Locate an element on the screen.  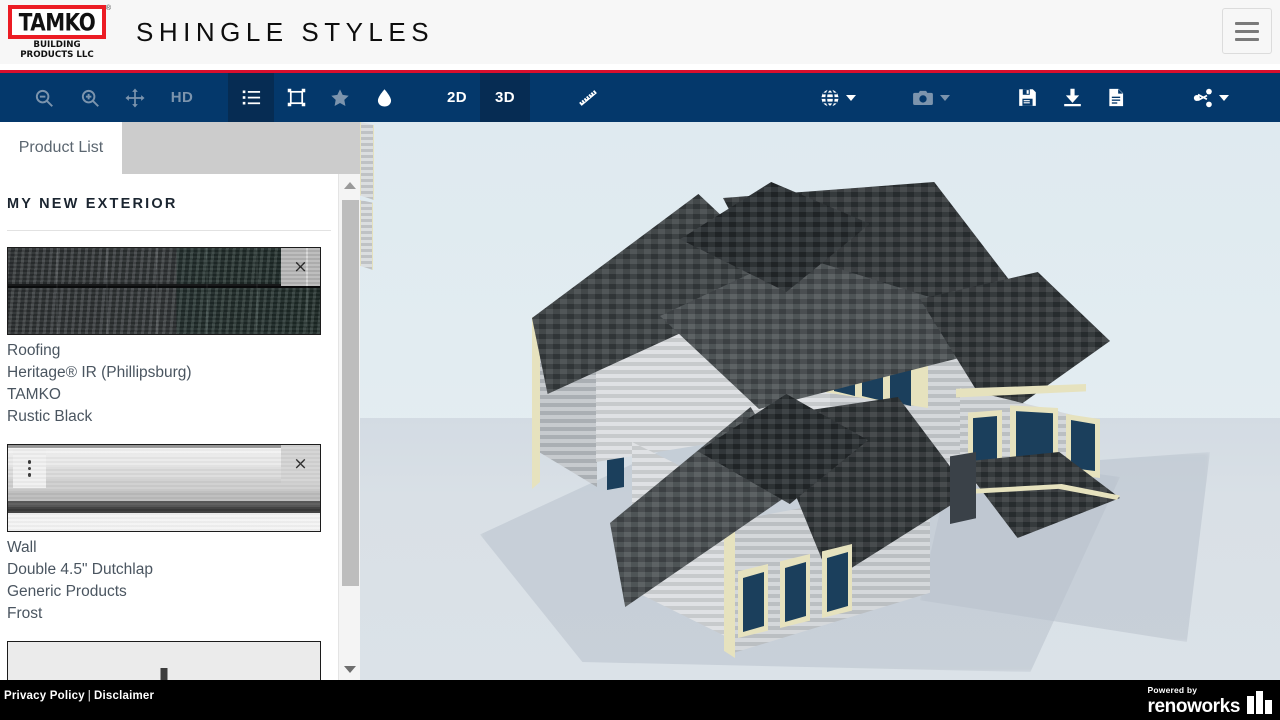
ruler-icon is located at coordinates (588, 98).